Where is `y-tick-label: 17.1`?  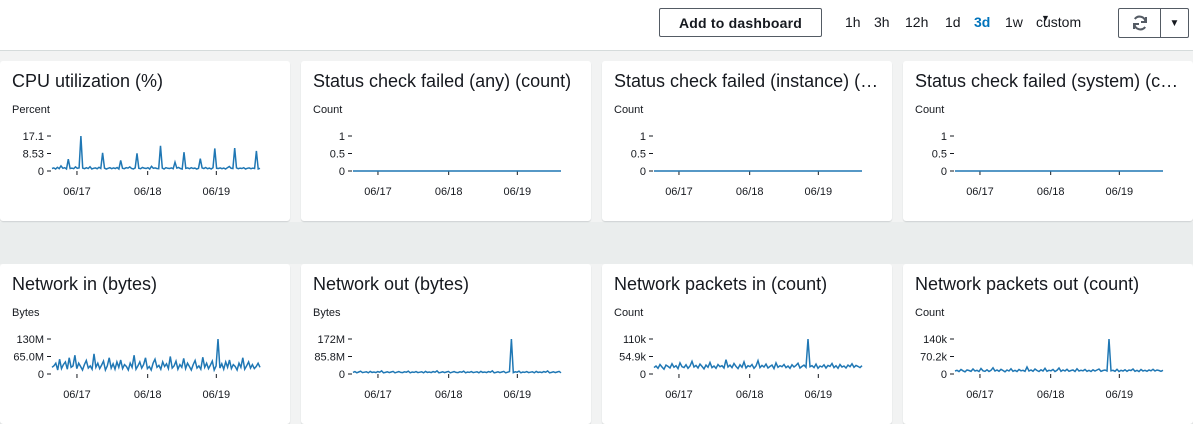
y-tick-label: 17.1 is located at coordinates (33, 137).